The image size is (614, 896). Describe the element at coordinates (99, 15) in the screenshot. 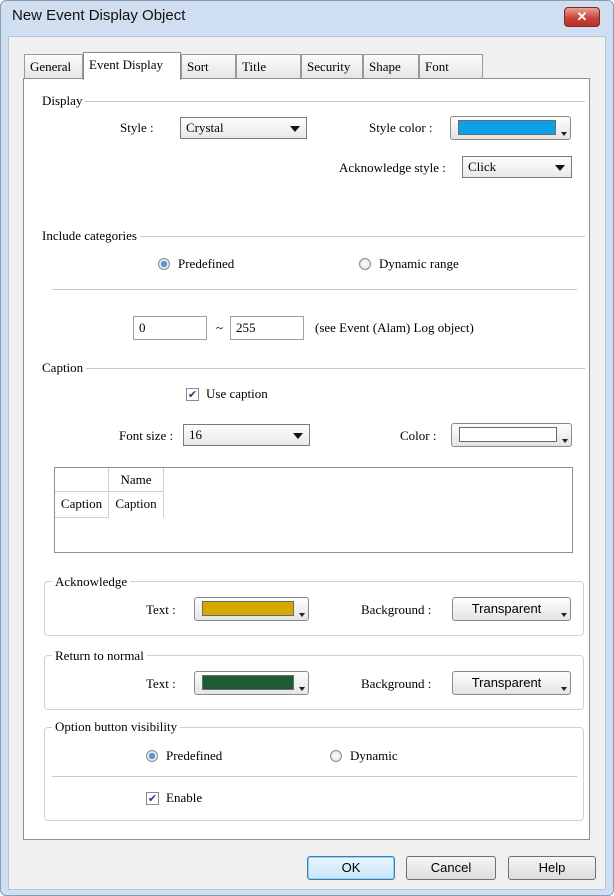

I see `window-title: New Event Display Object` at that location.